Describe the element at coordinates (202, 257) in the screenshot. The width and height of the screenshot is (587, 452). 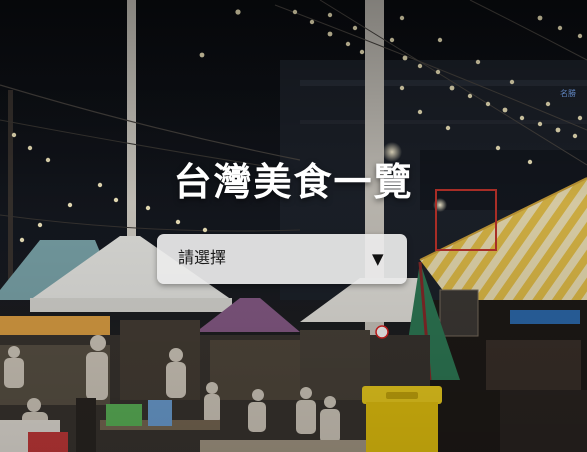
I see `dropdown-selected-value: 請選擇` at that location.